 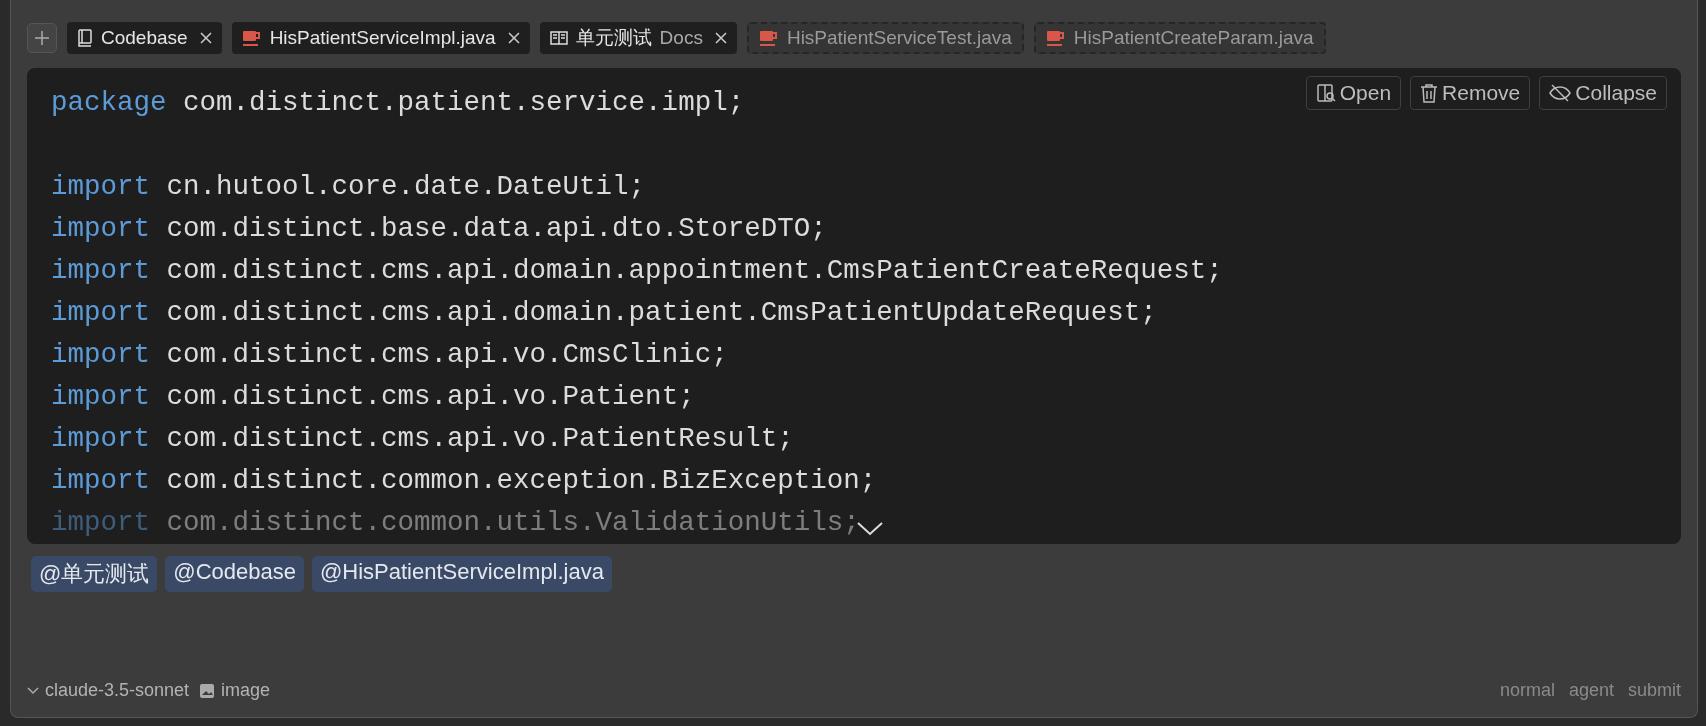 I want to click on code-action-button: Remove, so click(x=1470, y=93).